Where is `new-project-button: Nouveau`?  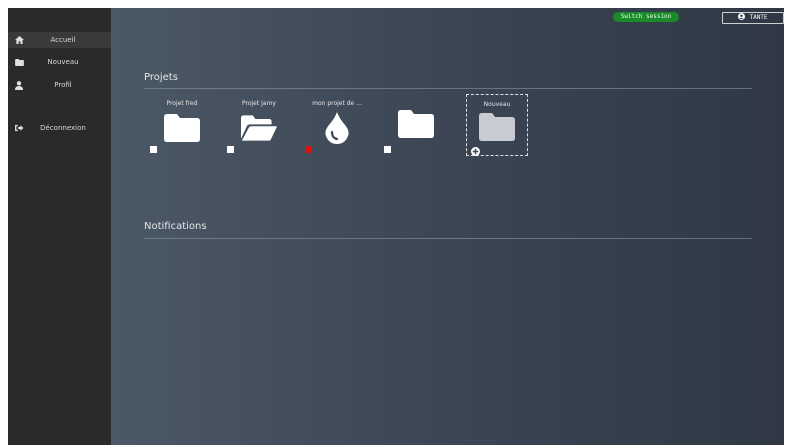
new-project-button: Nouveau is located at coordinates (497, 125).